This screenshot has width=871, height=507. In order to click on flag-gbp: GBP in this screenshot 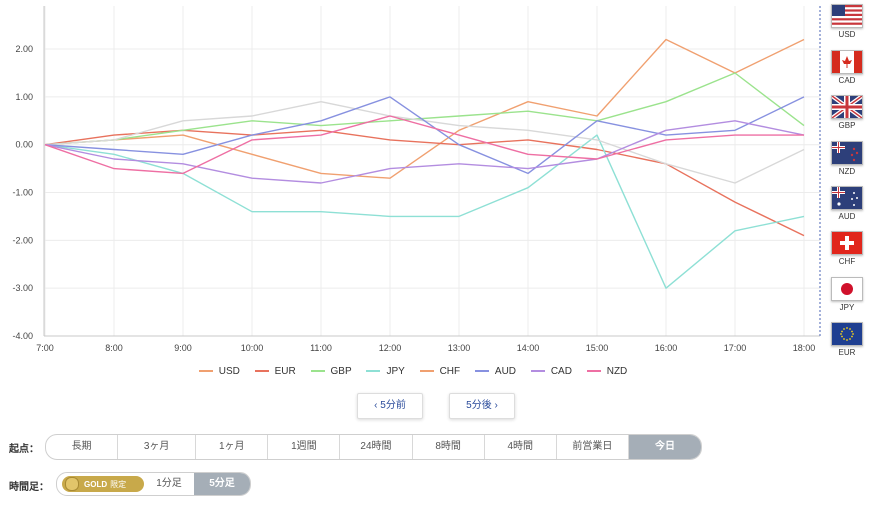, I will do `click(847, 112)`.